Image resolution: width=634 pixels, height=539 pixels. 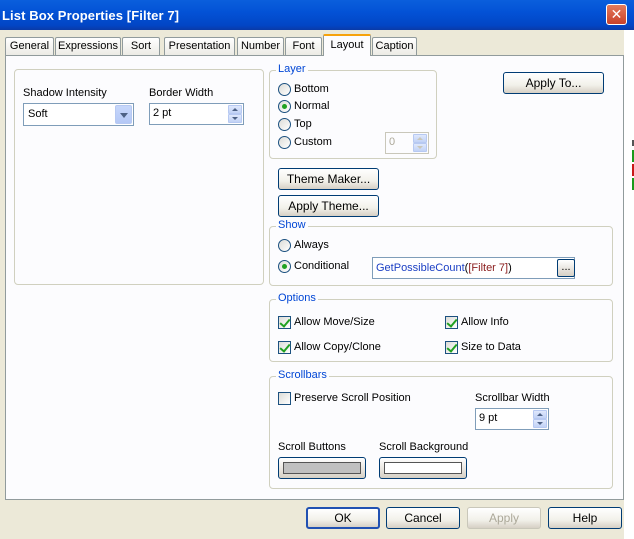 I want to click on tab-font: Font, so click(x=303, y=46).